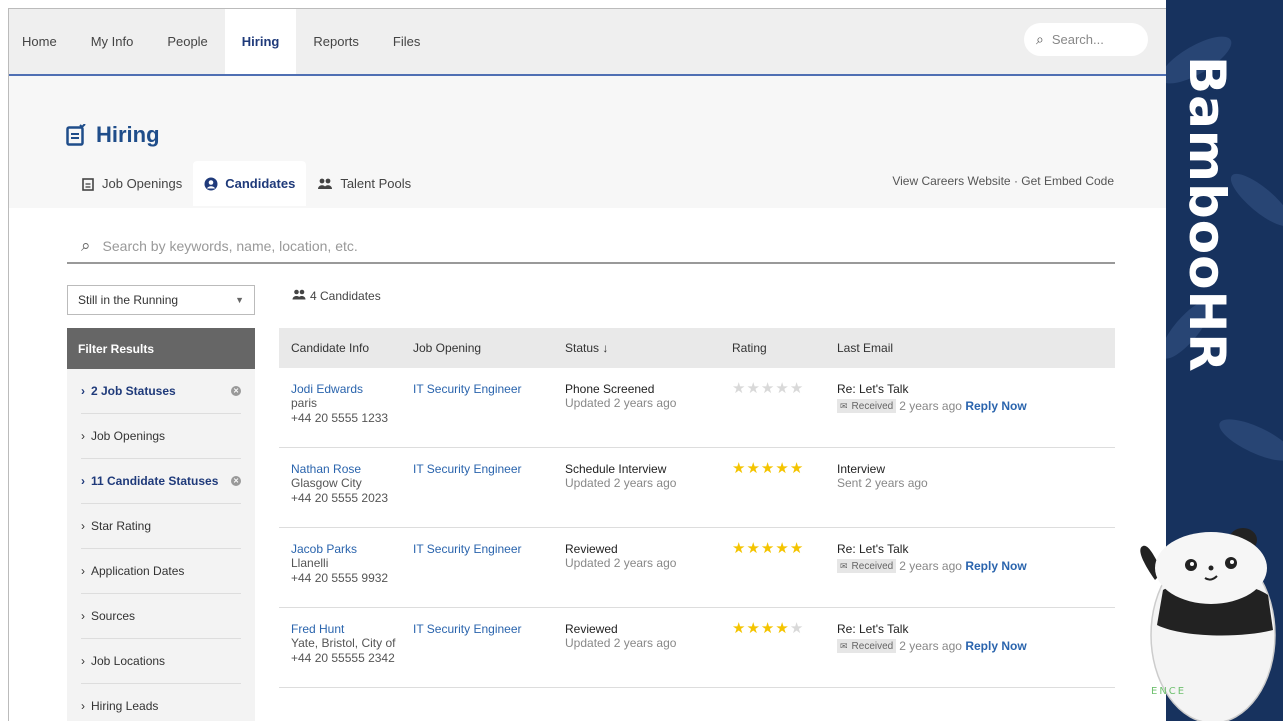 The width and height of the screenshot is (1283, 721). Describe the element at coordinates (610, 389) in the screenshot. I see `candidate-status: Phone Screened` at that location.